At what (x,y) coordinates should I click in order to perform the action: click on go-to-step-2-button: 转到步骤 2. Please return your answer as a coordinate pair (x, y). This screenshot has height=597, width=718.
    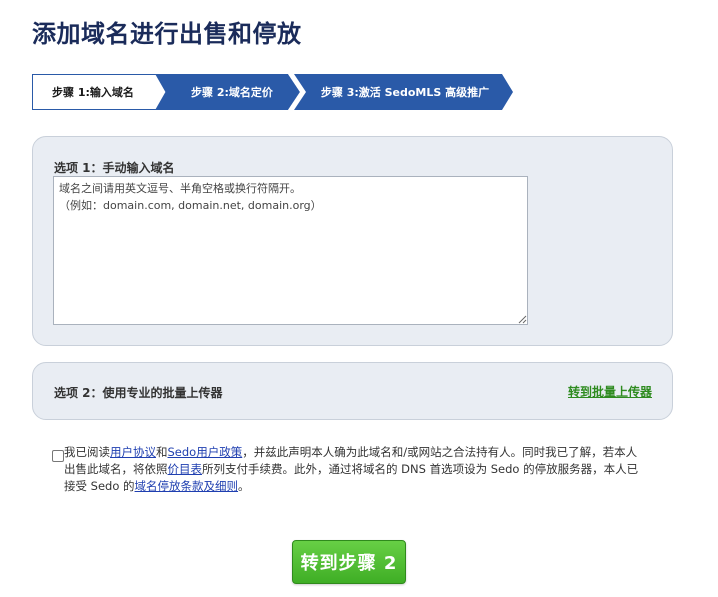
    Looking at the image, I should click on (349, 562).